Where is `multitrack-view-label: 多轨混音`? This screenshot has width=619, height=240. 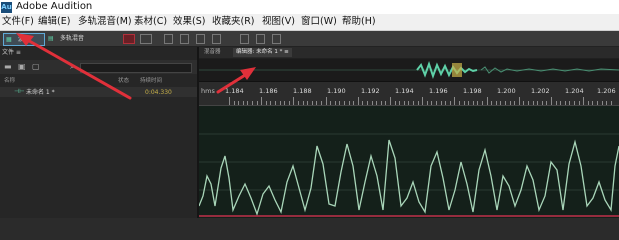
multitrack-view-label: 多轨混音 is located at coordinates (72, 38).